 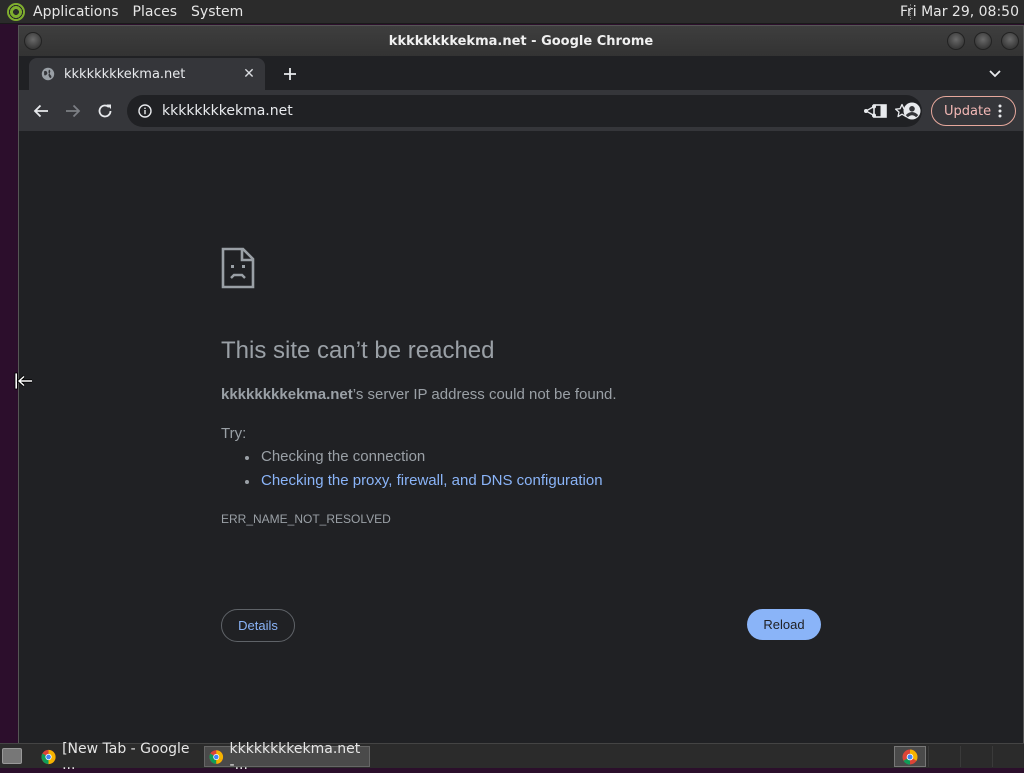 What do you see at coordinates (16, 11) in the screenshot?
I see `distro-logo-icon` at bounding box center [16, 11].